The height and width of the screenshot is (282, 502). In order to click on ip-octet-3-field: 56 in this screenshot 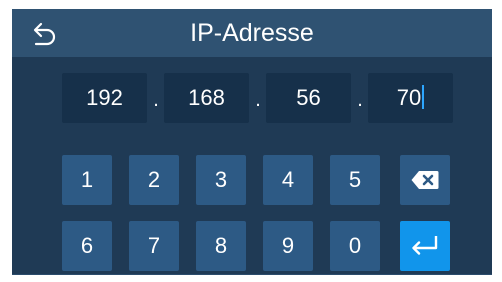, I will do `click(308, 98)`.